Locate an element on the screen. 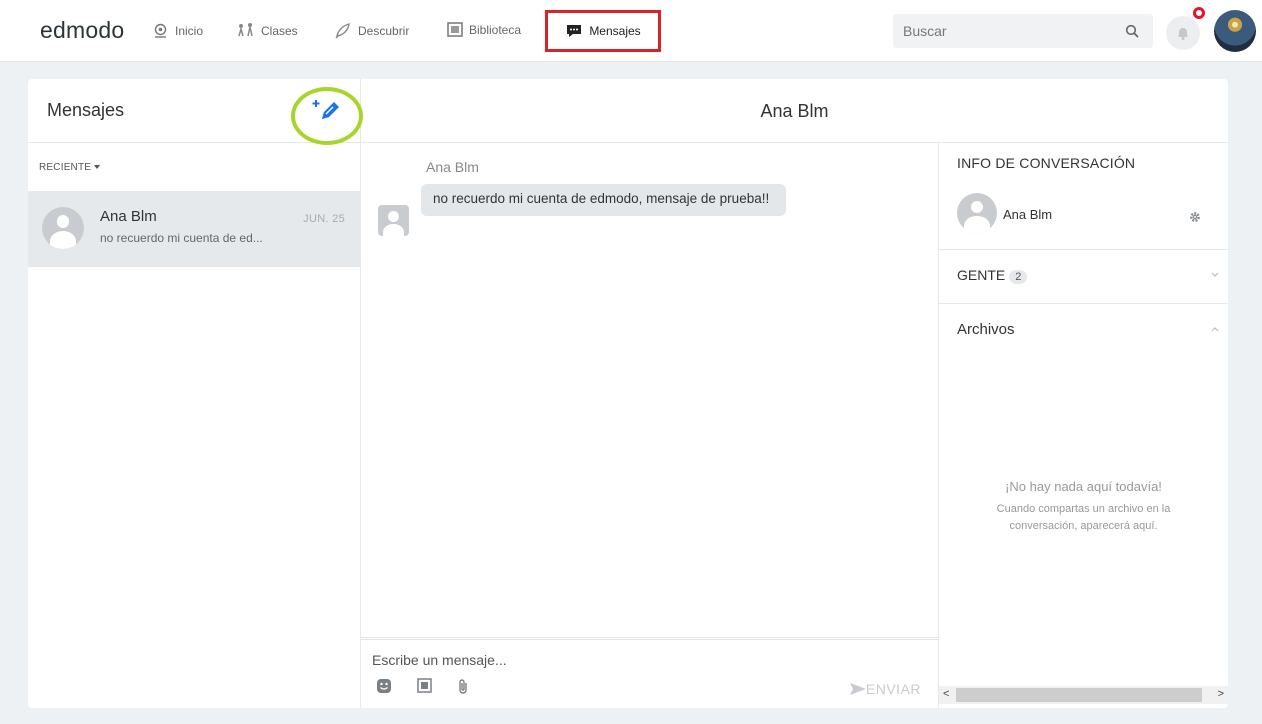 The image size is (1262, 724). send-button: ENVIAR is located at coordinates (885, 689).